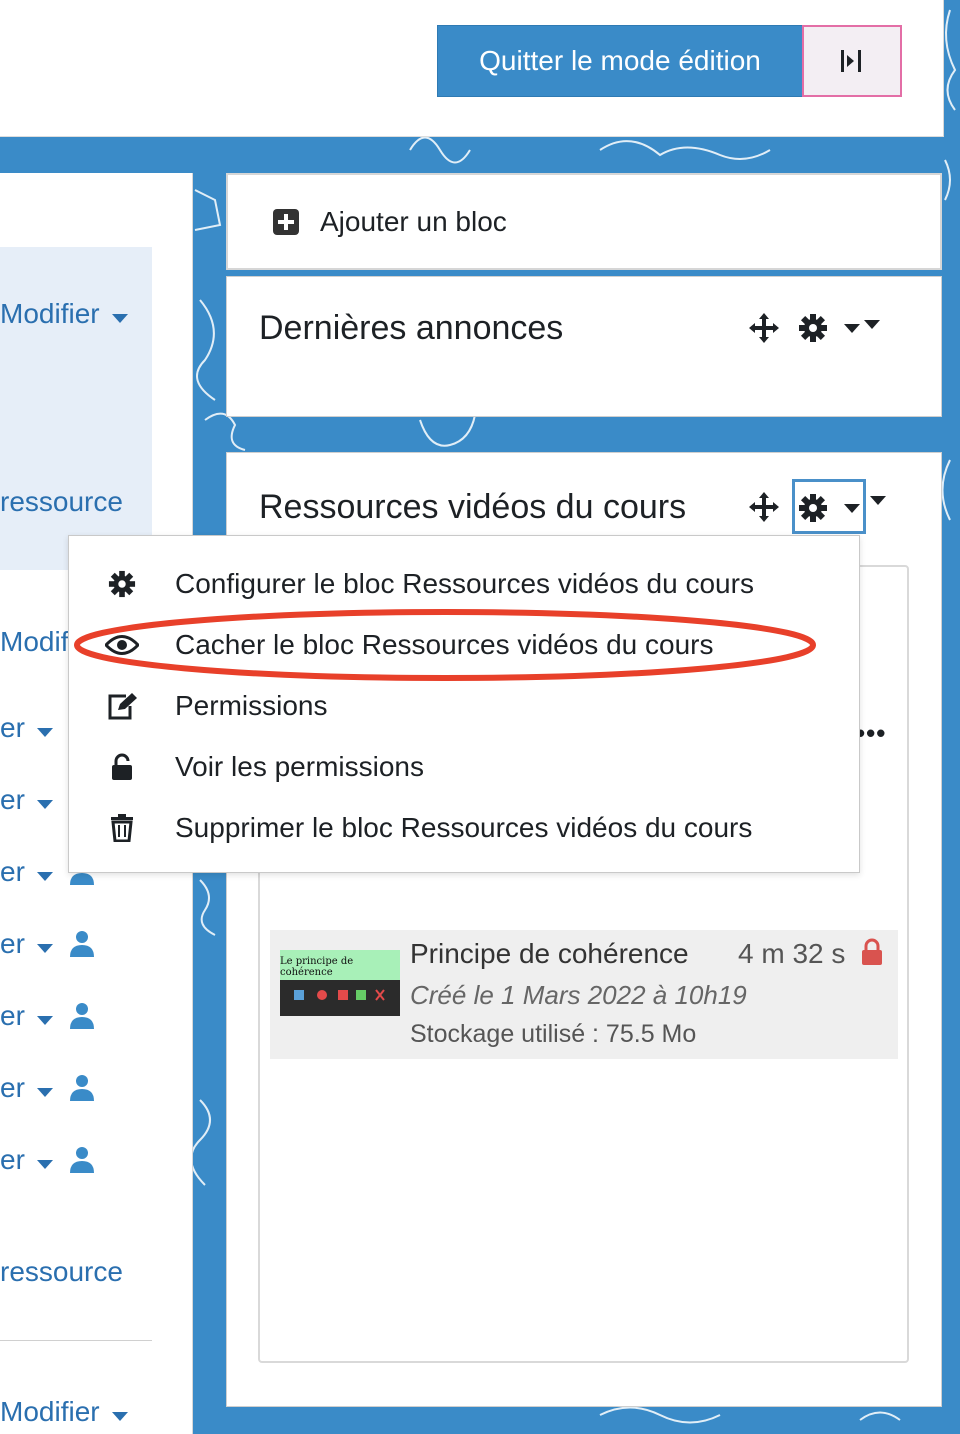 This screenshot has height=1434, width=960. I want to click on add-block-label: Ajouter un bloc, so click(413, 221).